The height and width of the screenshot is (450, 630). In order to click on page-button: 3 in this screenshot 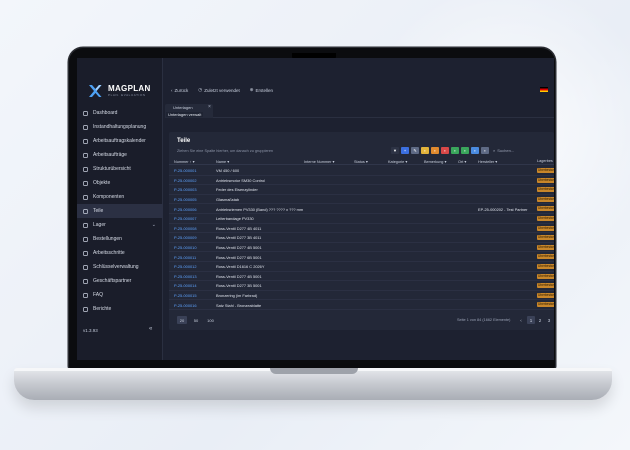, I will do `click(549, 320)`.